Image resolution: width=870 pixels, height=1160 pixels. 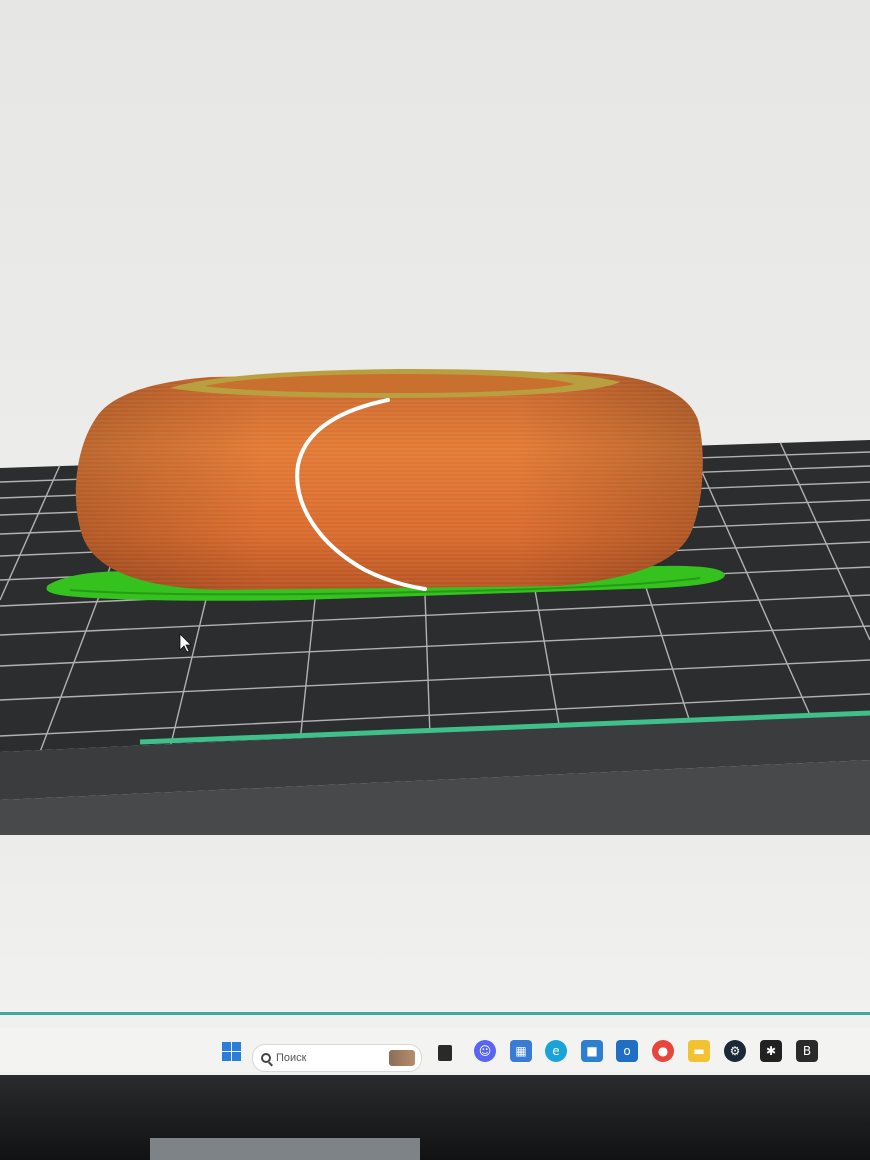 What do you see at coordinates (699, 1051) in the screenshot?
I see `file-explorer-icon: ▬` at bounding box center [699, 1051].